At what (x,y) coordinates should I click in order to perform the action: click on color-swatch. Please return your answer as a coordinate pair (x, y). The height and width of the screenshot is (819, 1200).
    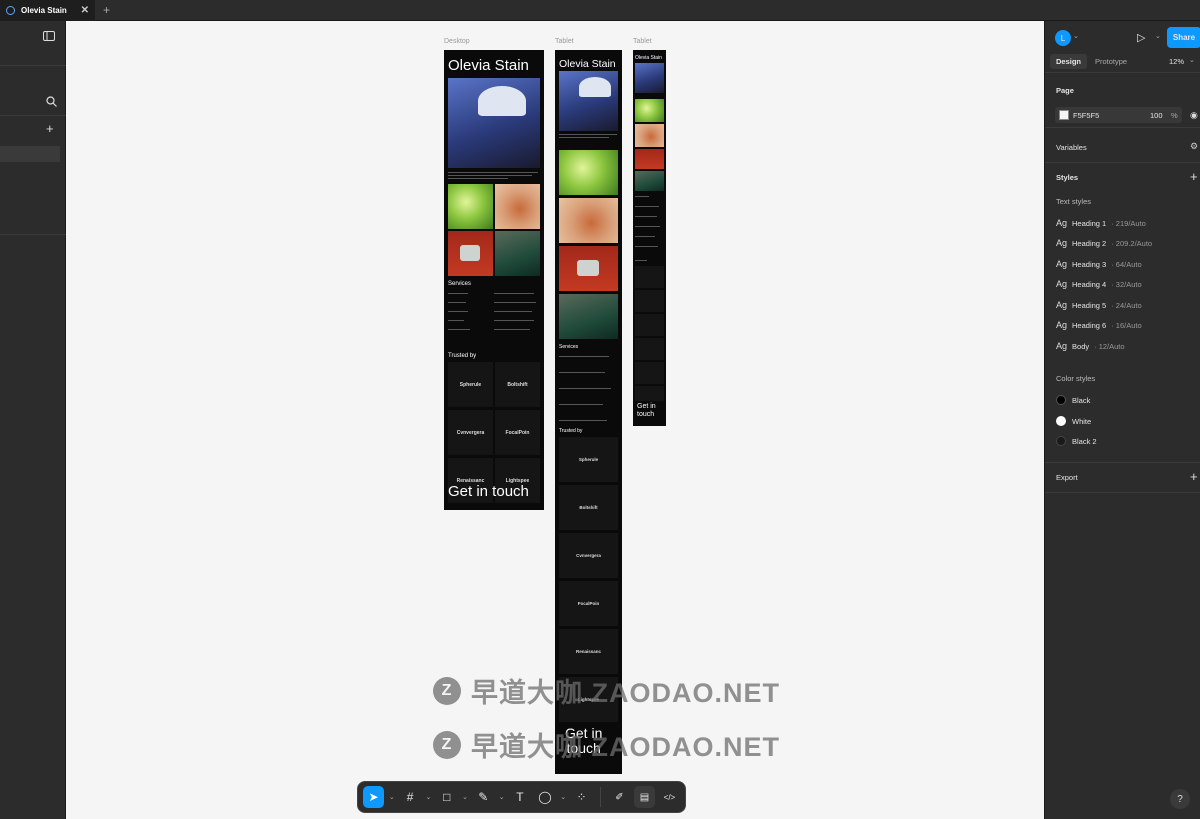
    Looking at the image, I should click on (1061, 421).